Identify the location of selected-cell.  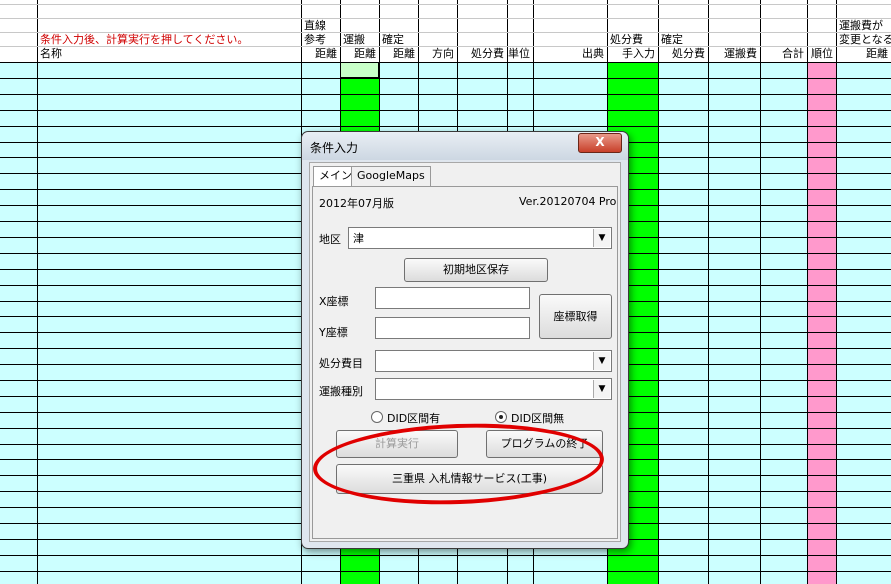
(359, 70).